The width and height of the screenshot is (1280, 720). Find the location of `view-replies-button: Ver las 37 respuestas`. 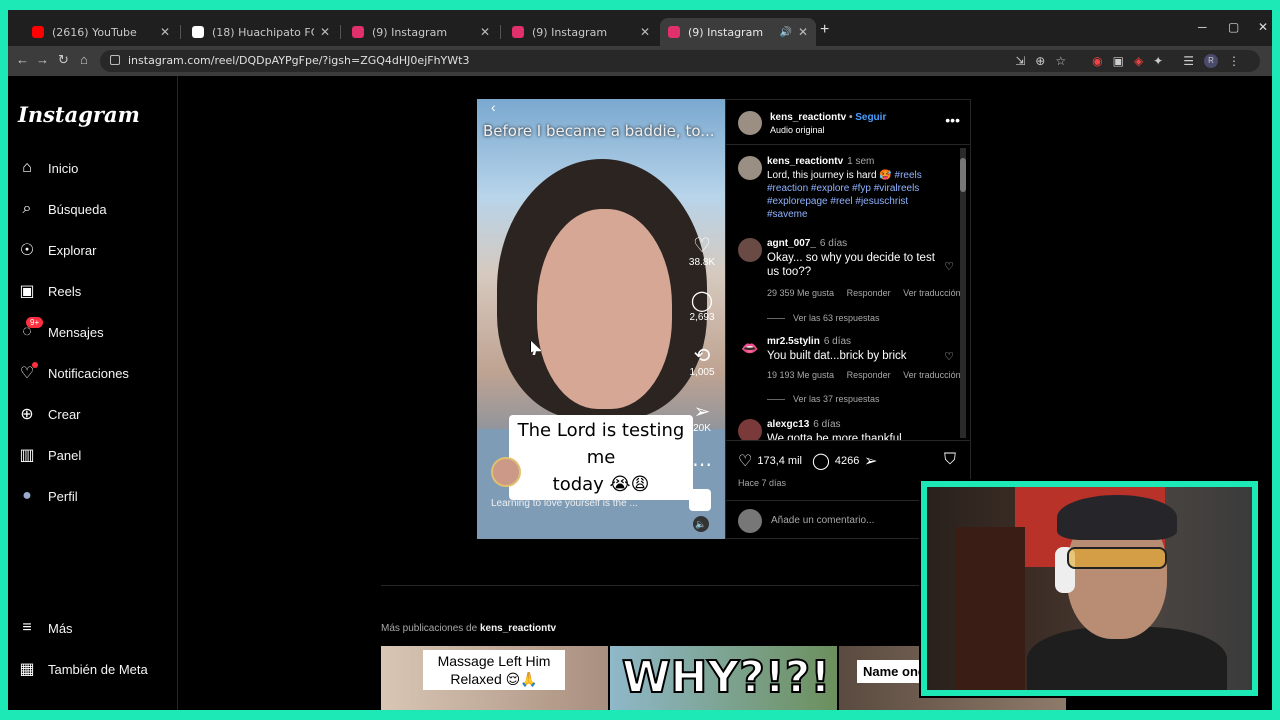

view-replies-button: Ver las 37 respuestas is located at coordinates (823, 399).